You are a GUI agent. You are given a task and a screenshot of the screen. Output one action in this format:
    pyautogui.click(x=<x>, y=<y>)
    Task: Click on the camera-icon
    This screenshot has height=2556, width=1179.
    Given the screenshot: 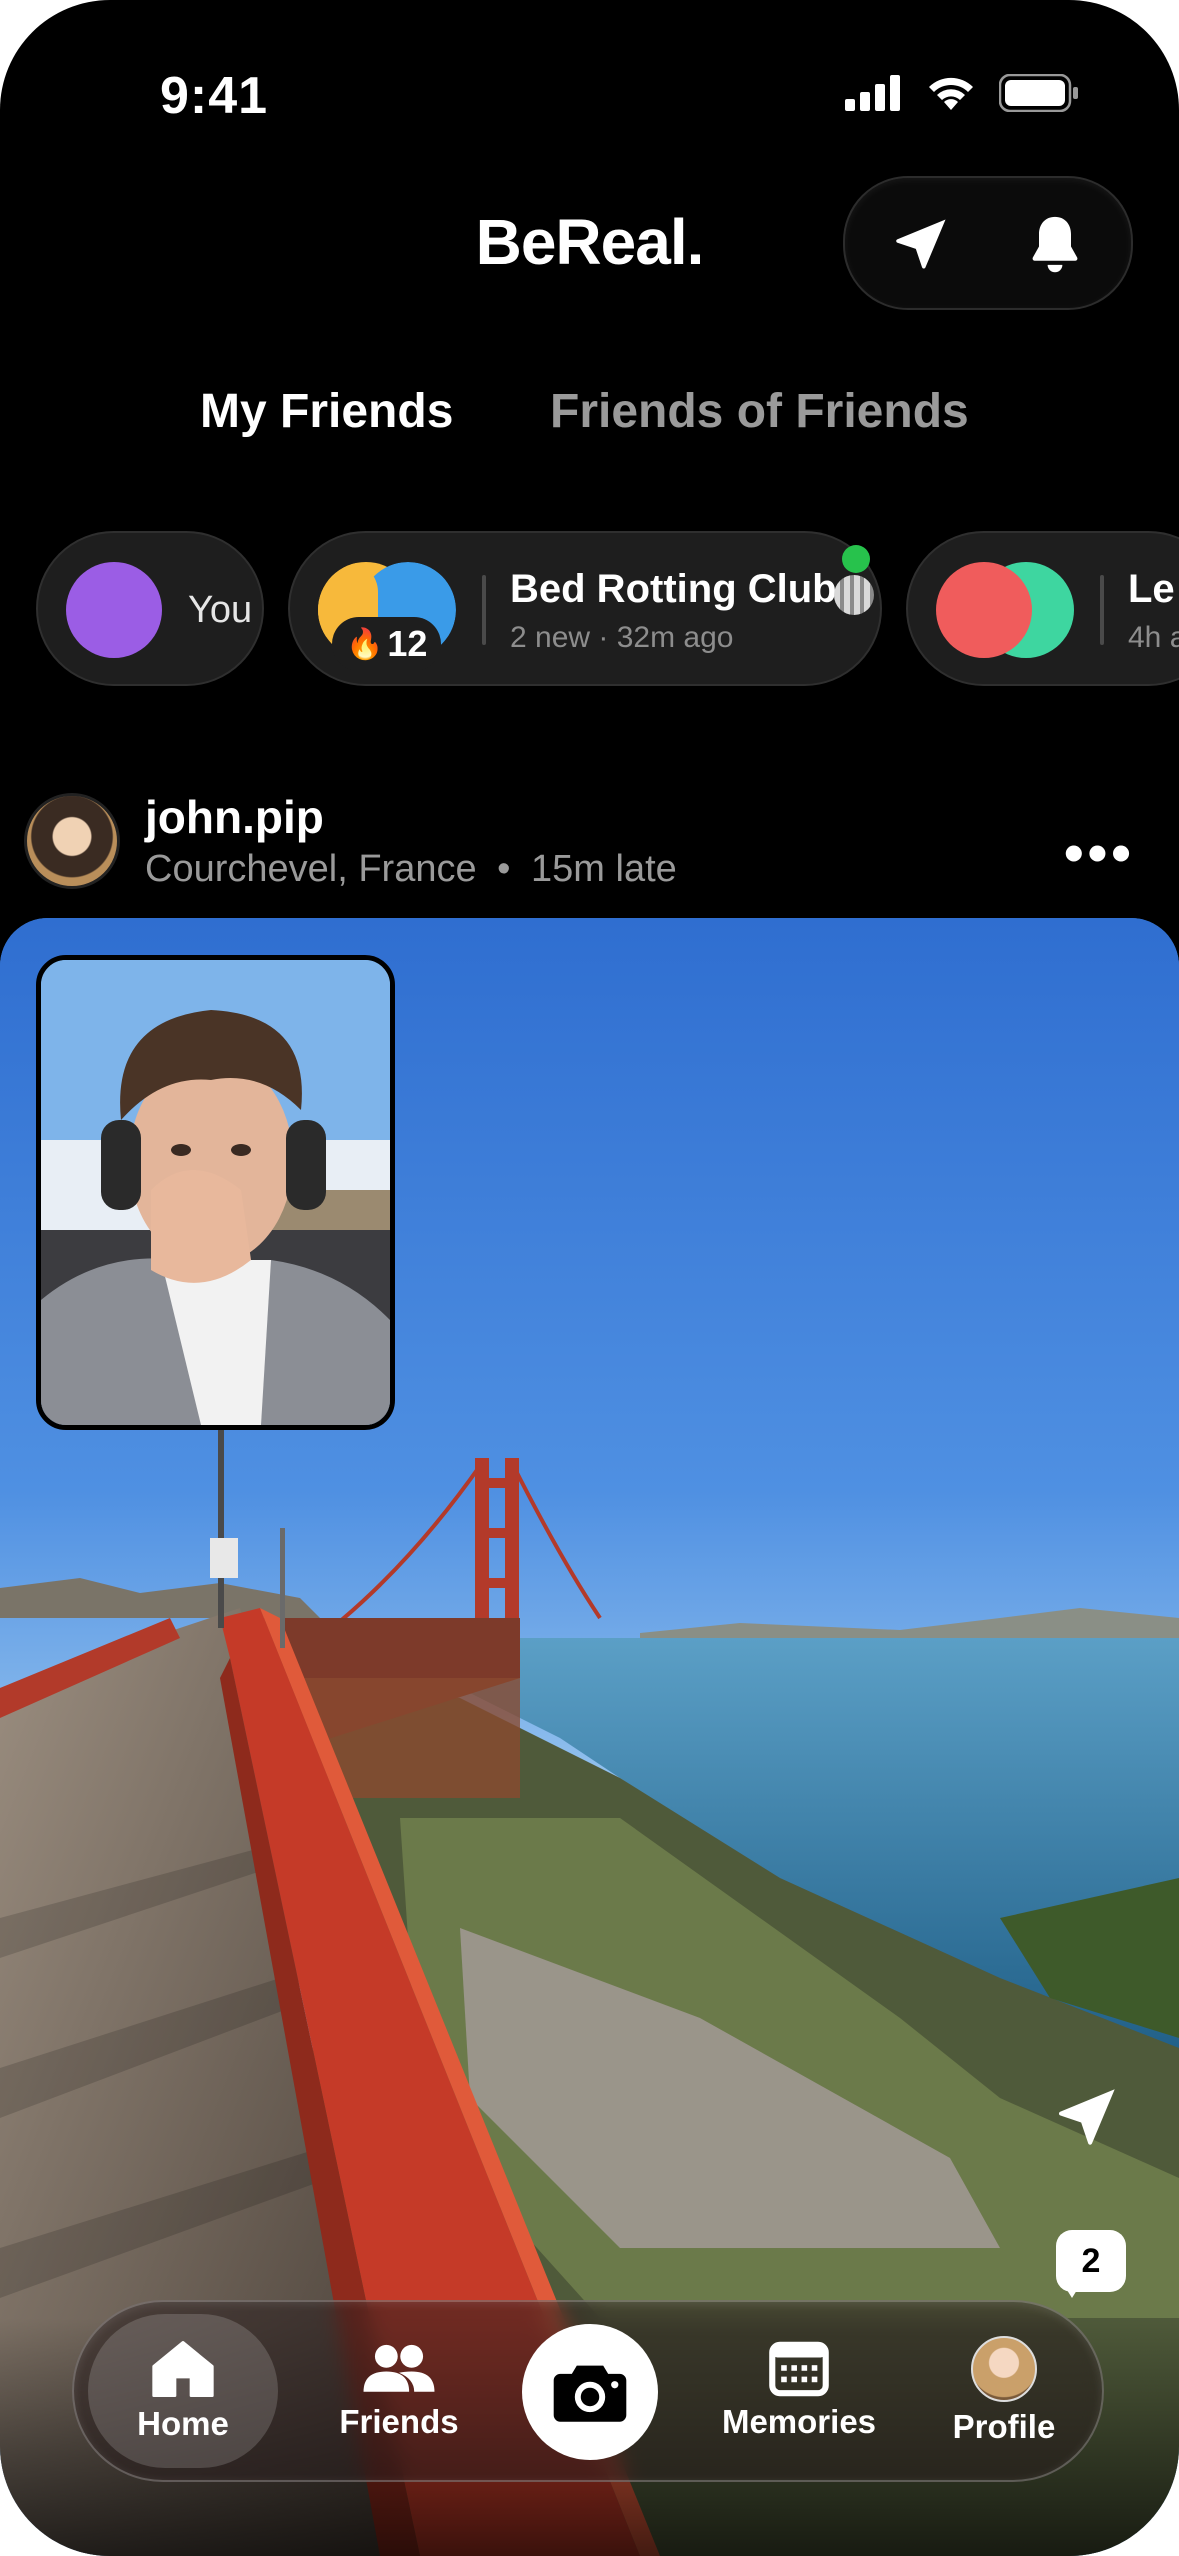 What is the action you would take?
    pyautogui.click(x=590, y=2393)
    